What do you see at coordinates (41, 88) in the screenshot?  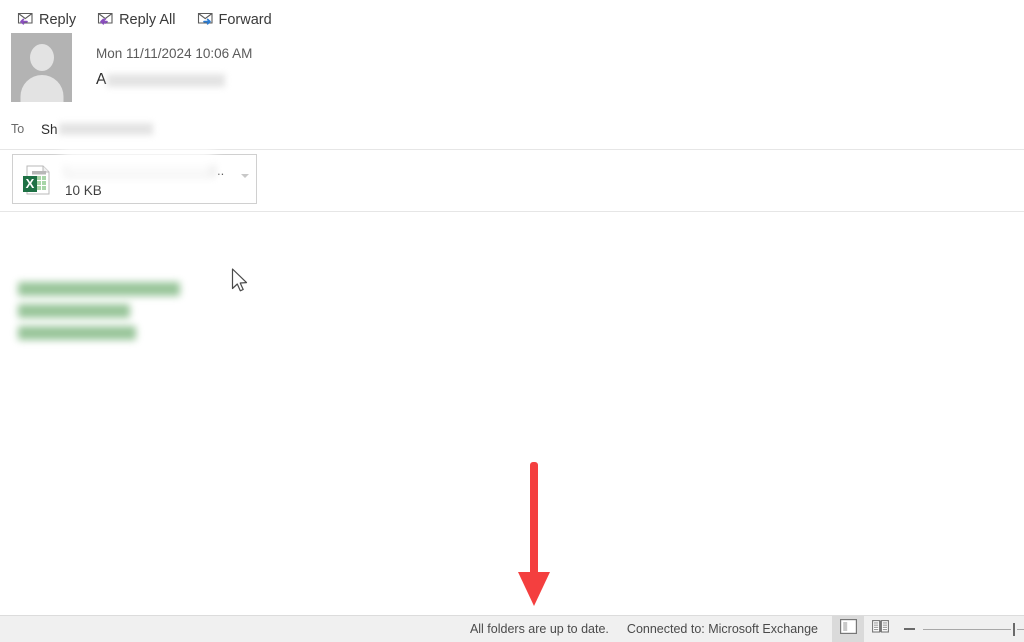 I see `avatar-body` at bounding box center [41, 88].